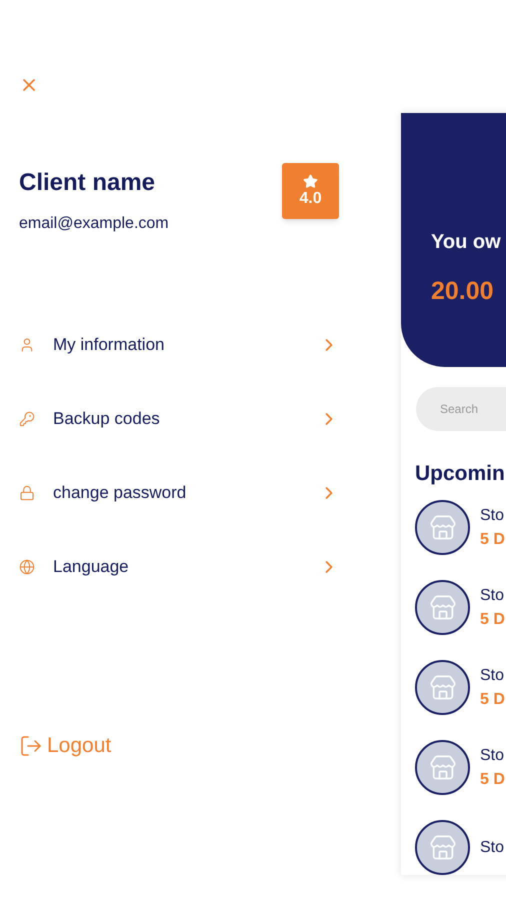  I want to click on rating-value: 4.0, so click(310, 198).